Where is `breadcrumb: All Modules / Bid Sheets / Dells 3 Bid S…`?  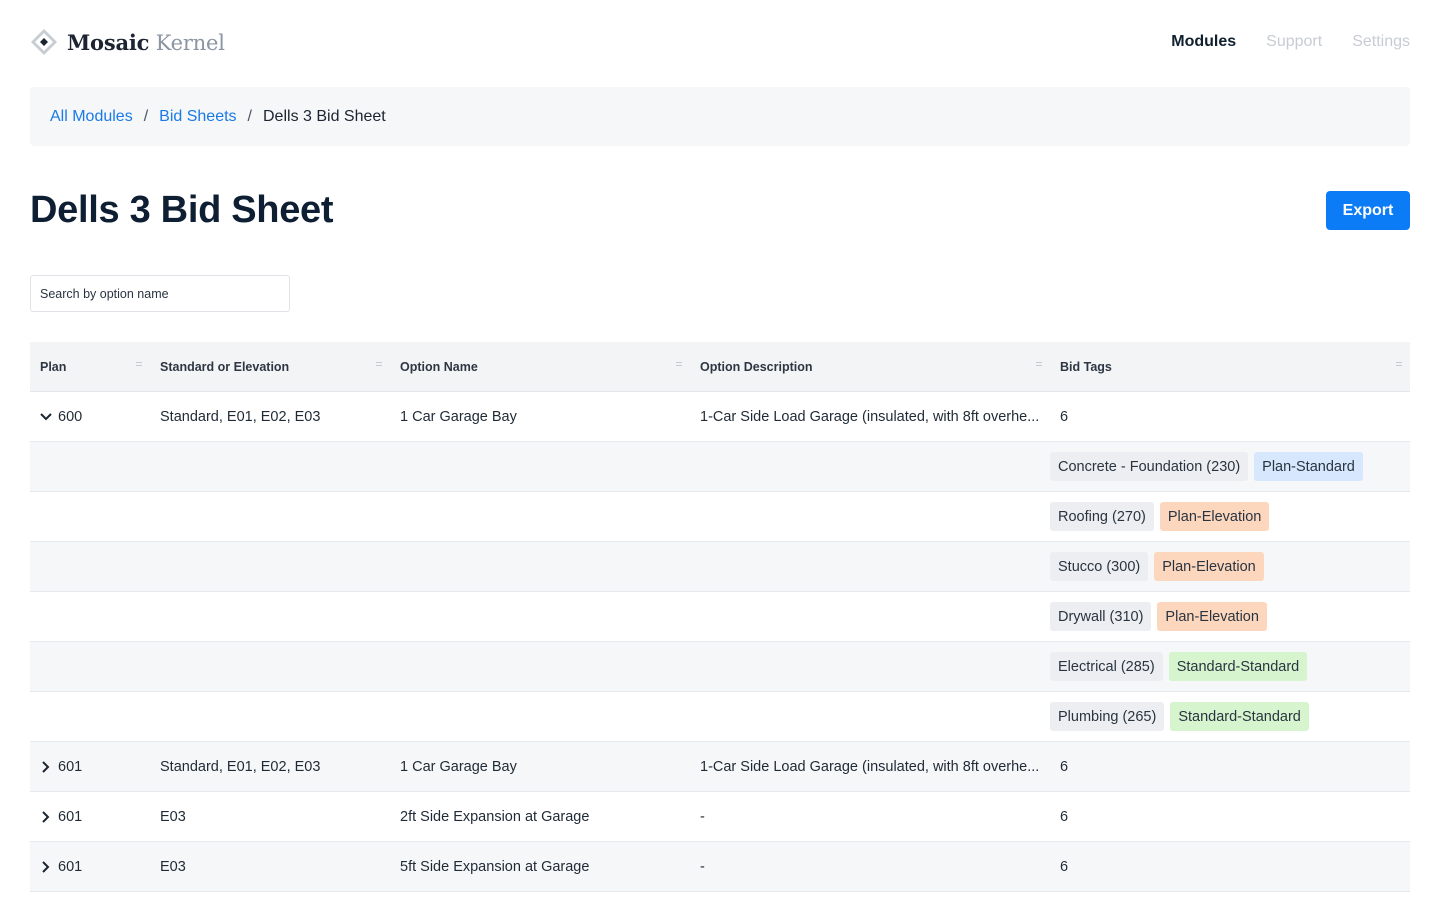
breadcrumb: All Modules / Bid Sheets / Dells 3 Bid S… is located at coordinates (720, 116).